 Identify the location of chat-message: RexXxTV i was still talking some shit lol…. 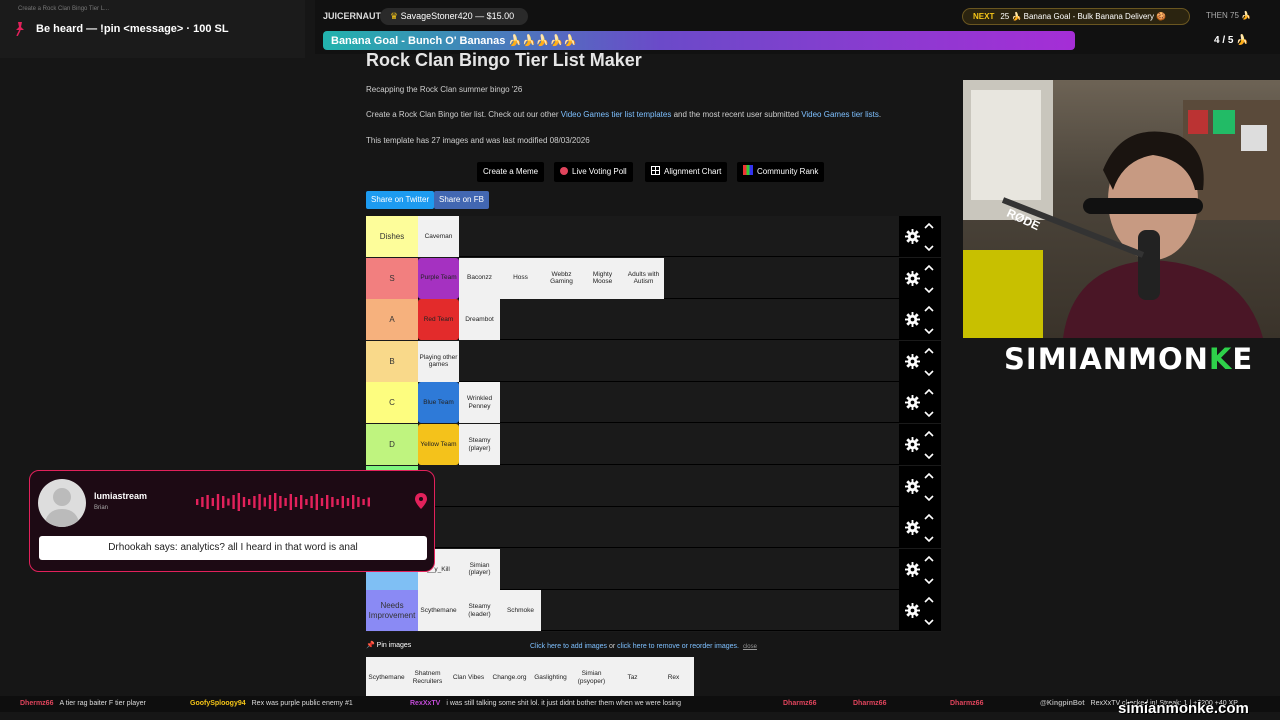
(545, 703).